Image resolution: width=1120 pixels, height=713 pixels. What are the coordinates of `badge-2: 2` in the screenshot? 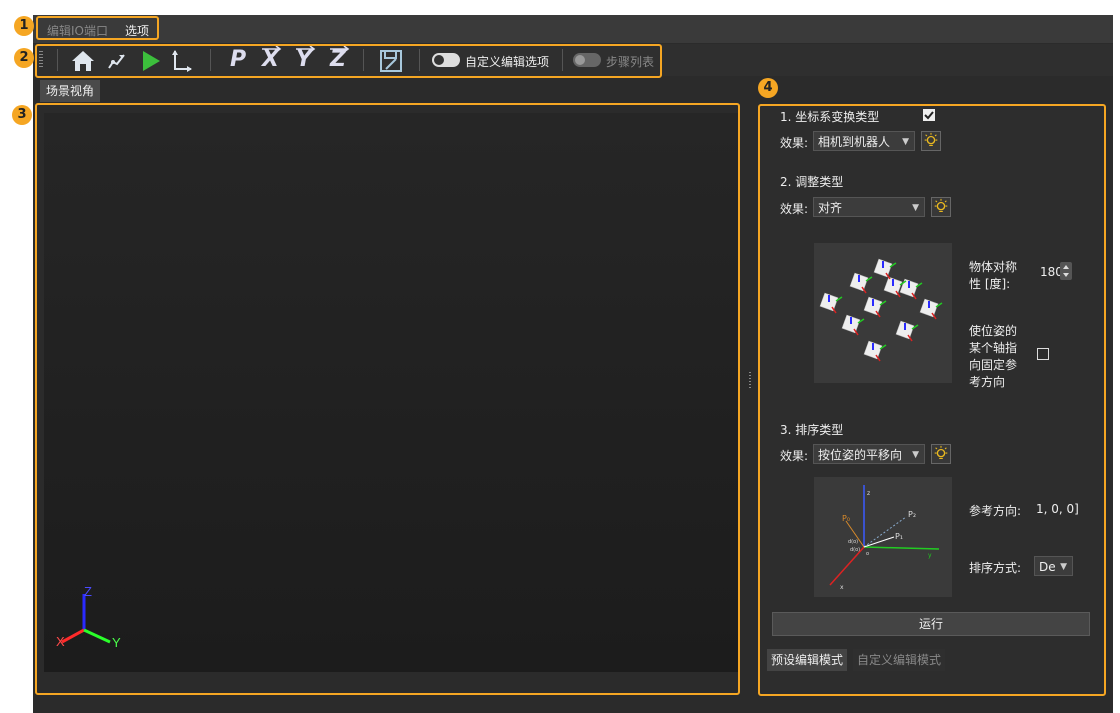 It's located at (24, 58).